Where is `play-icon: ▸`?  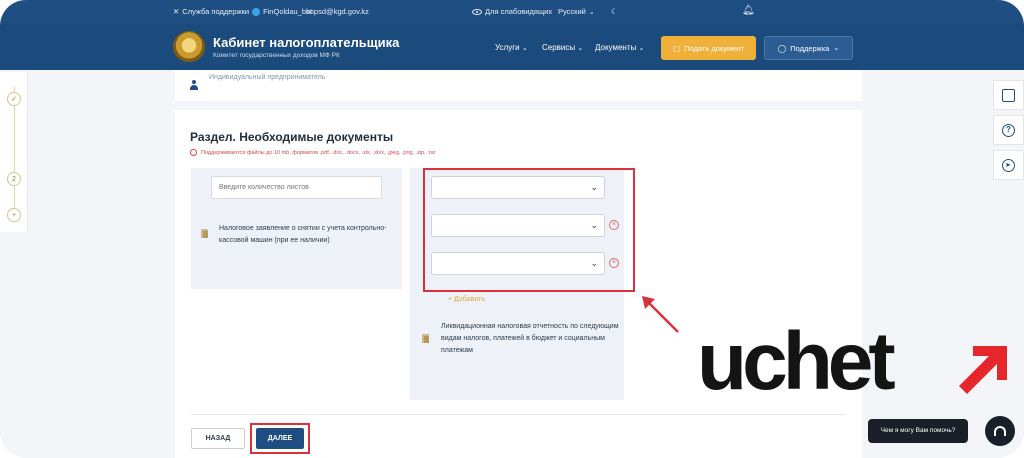
play-icon: ▸ is located at coordinates (1008, 165).